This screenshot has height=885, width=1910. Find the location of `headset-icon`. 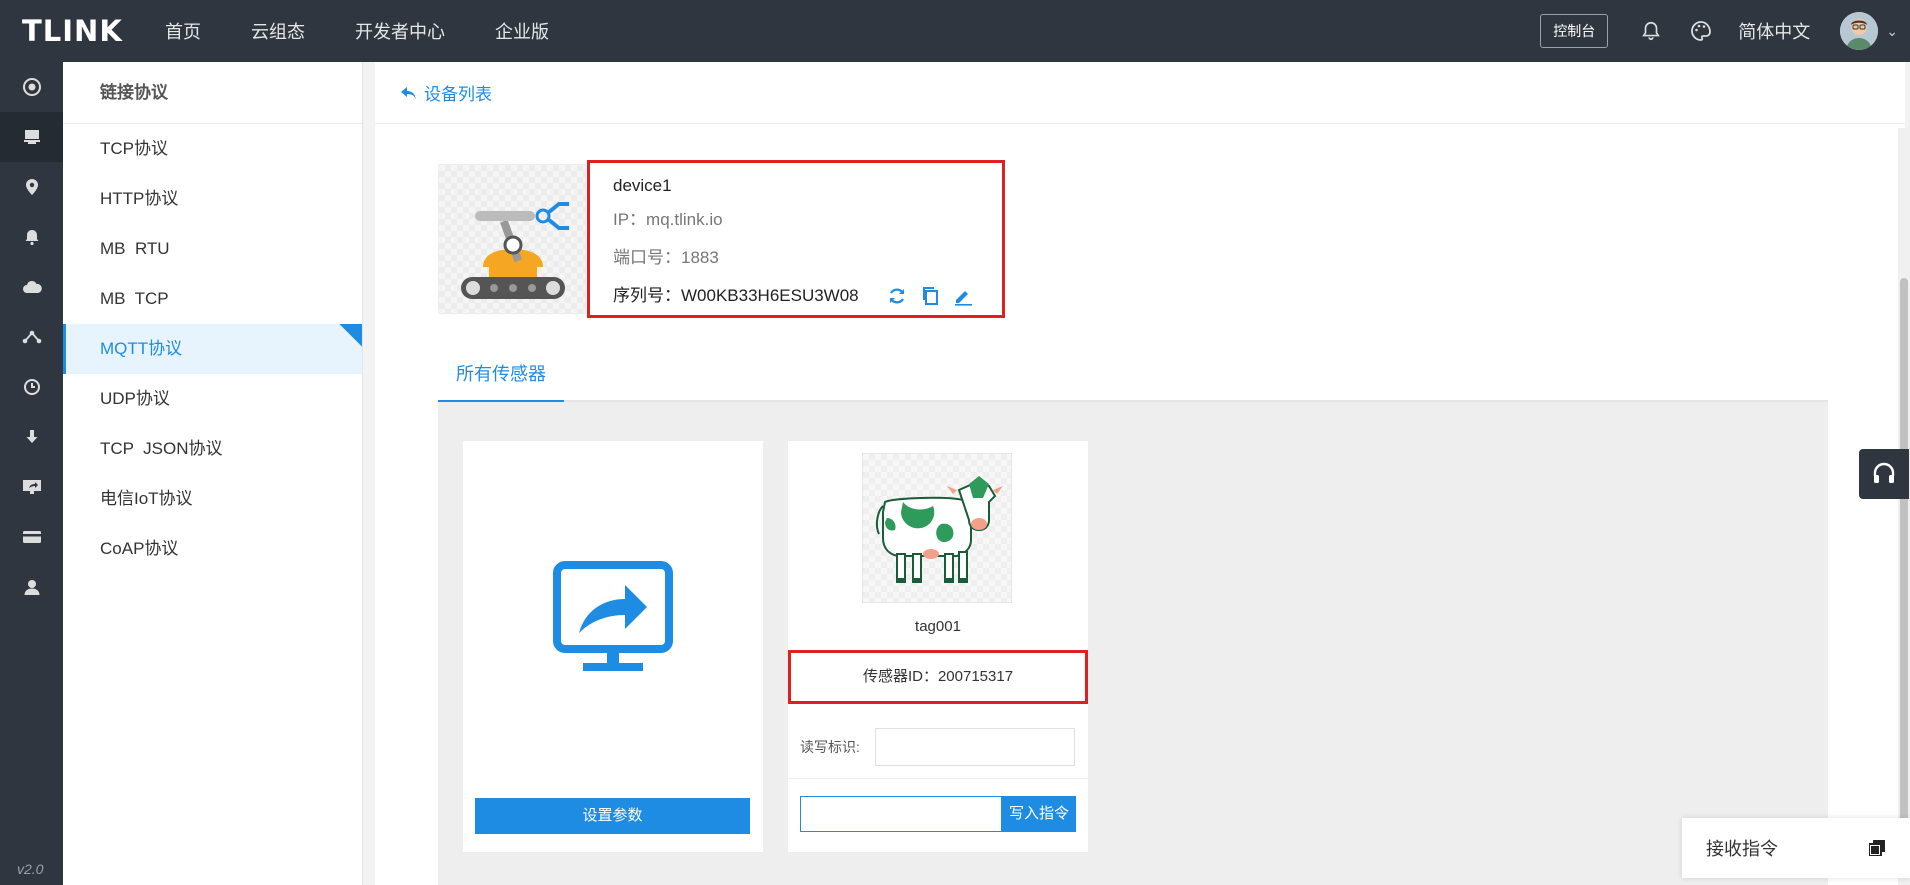

headset-icon is located at coordinates (1884, 472).